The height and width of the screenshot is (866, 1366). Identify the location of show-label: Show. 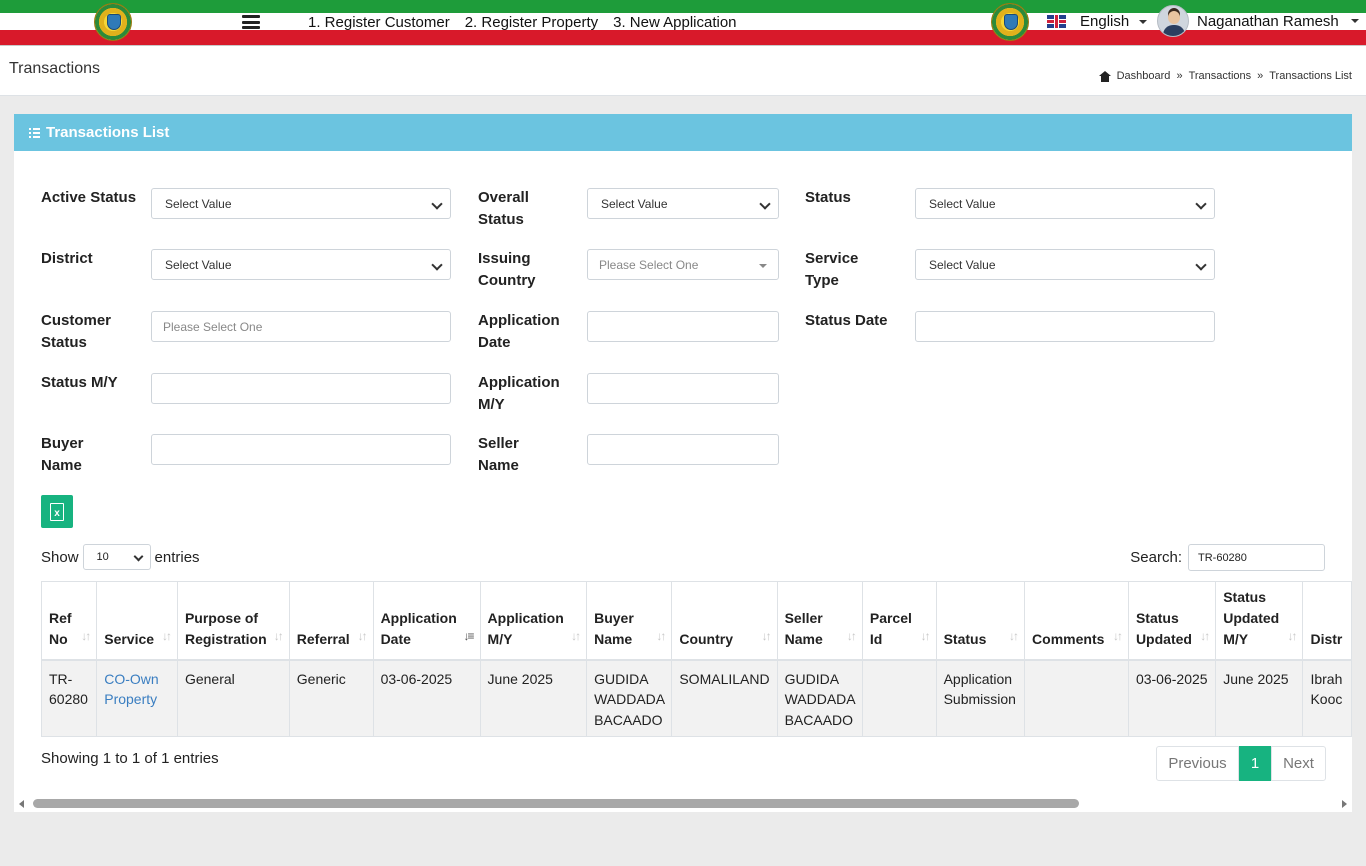
(60, 557).